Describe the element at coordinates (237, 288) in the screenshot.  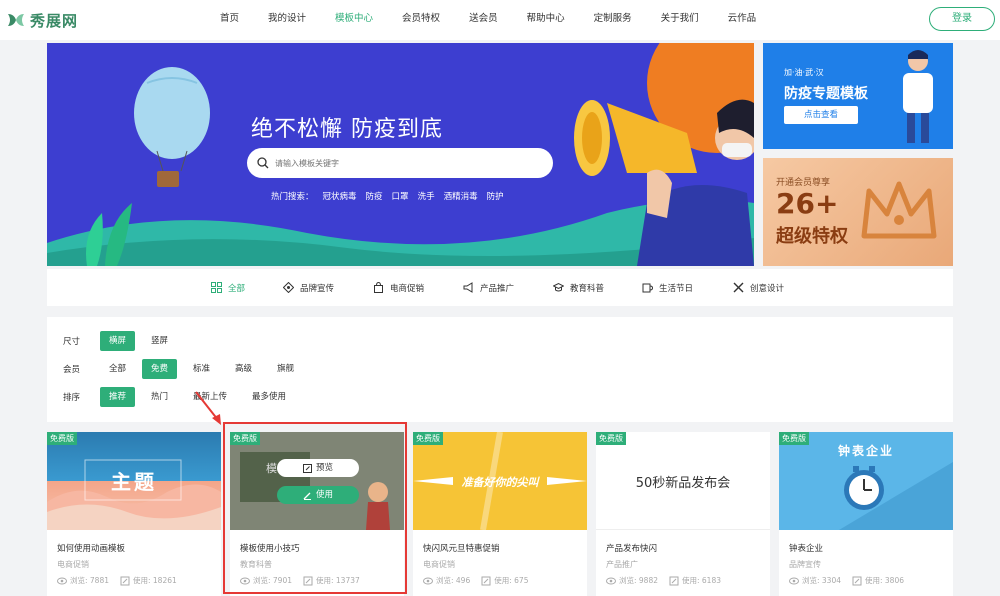
I see `category-label: 全部` at that location.